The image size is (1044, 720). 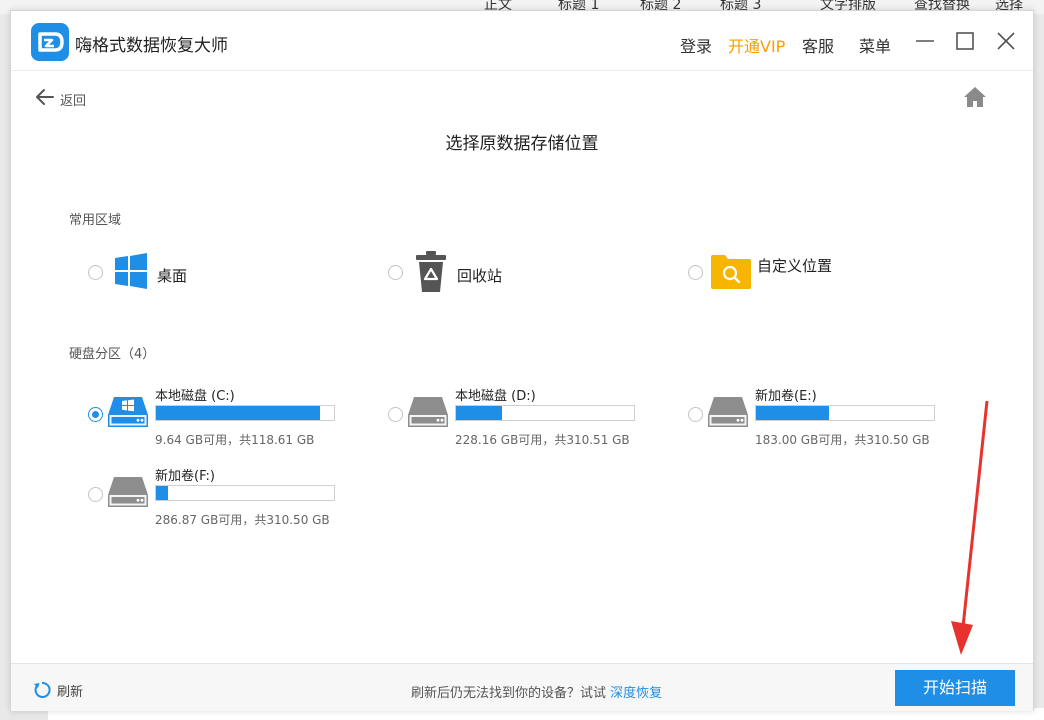 What do you see at coordinates (395, 272) in the screenshot?
I see `recycle-bin-radio` at bounding box center [395, 272].